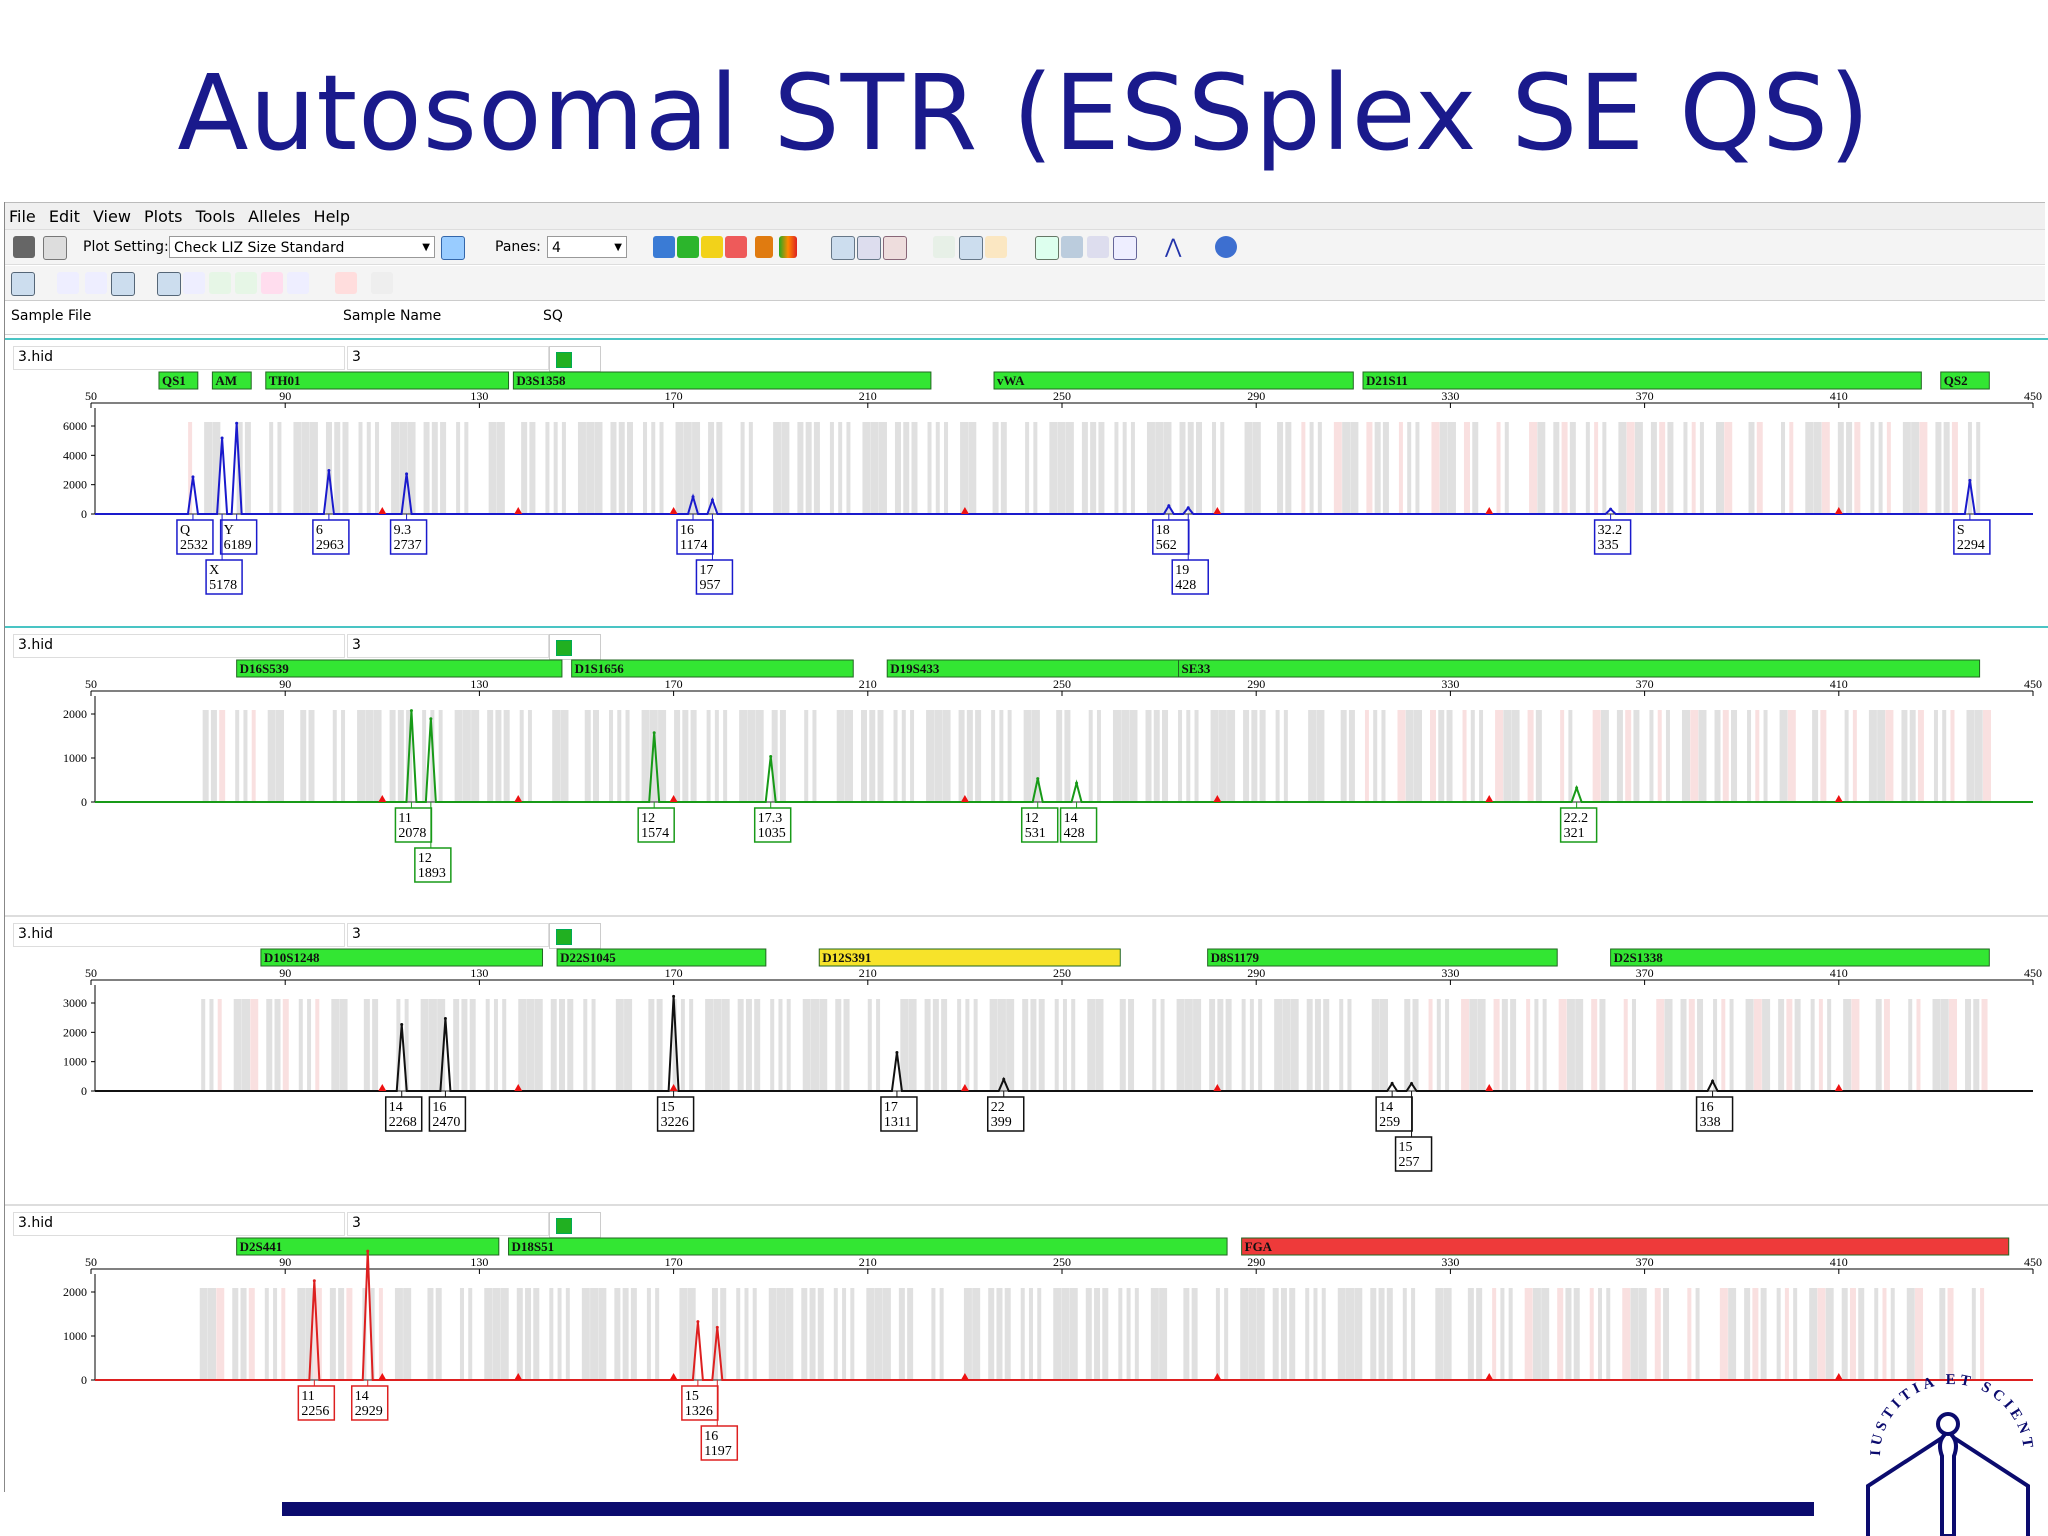 This screenshot has height=1536, width=2048. I want to click on grid-icon, so click(1072, 247).